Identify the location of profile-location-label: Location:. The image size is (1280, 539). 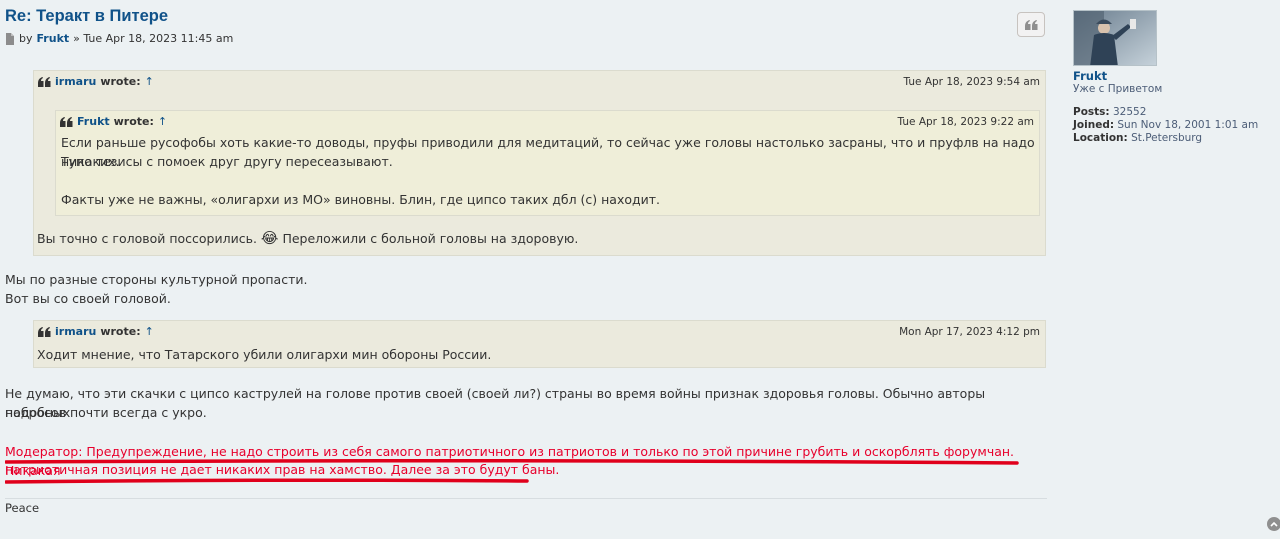
(1100, 138).